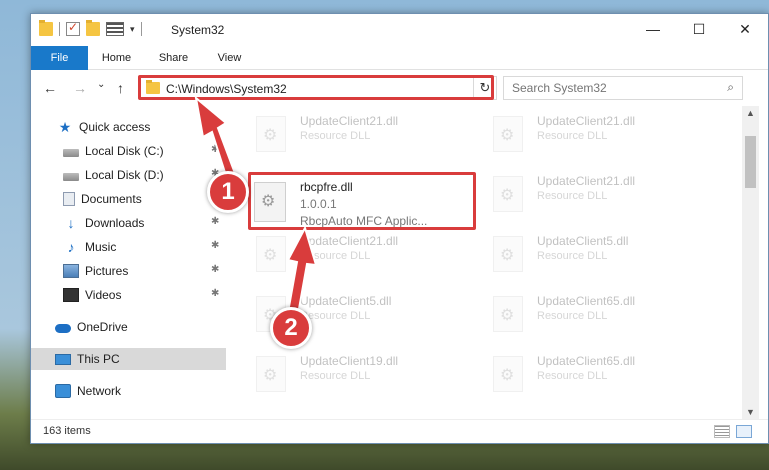  I want to click on search-box: ⌕, so click(623, 88).